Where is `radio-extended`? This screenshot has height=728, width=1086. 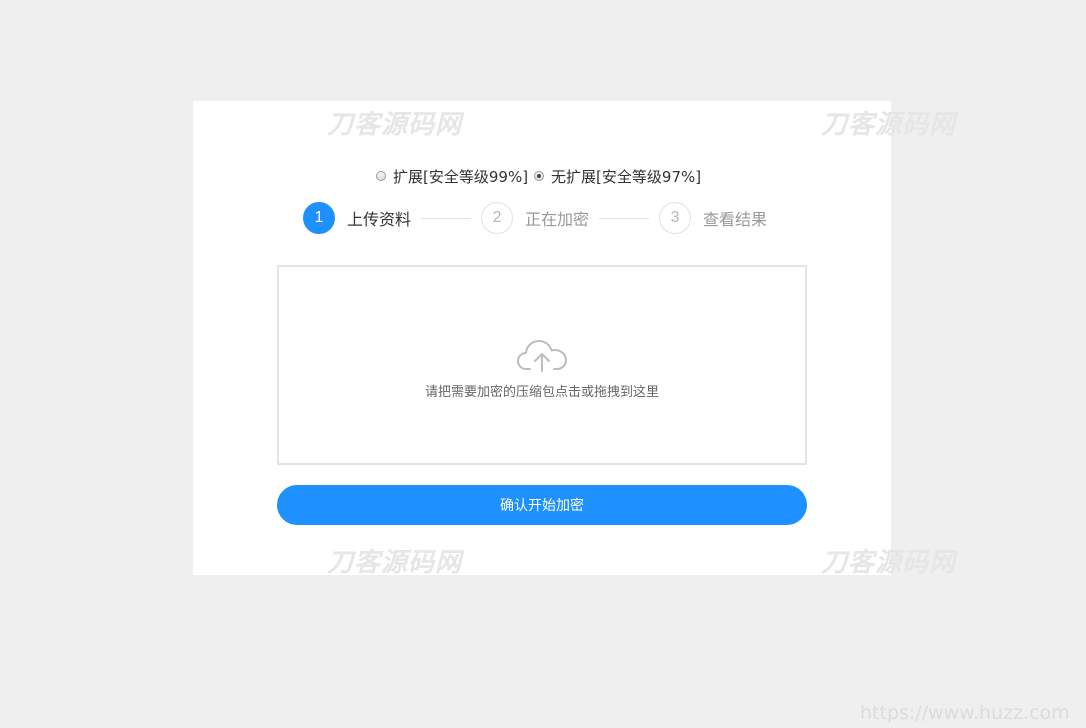 radio-extended is located at coordinates (381, 176).